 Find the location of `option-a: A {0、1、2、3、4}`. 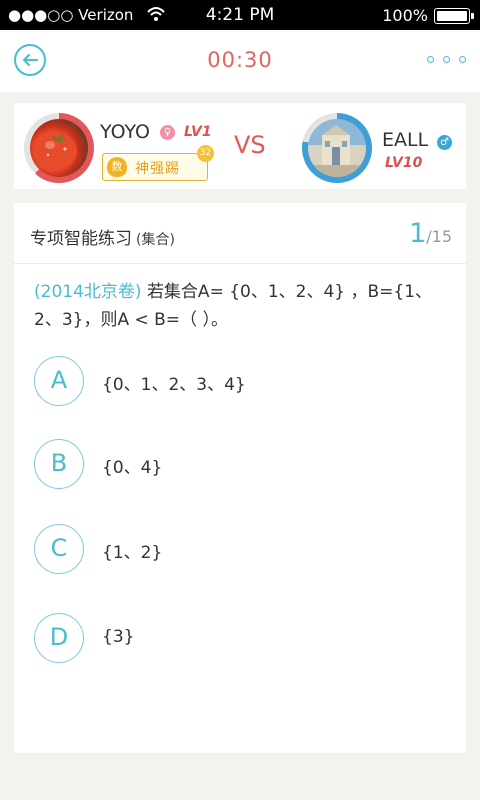

option-a: A {0、1、2、3、4} is located at coordinates (244, 381).